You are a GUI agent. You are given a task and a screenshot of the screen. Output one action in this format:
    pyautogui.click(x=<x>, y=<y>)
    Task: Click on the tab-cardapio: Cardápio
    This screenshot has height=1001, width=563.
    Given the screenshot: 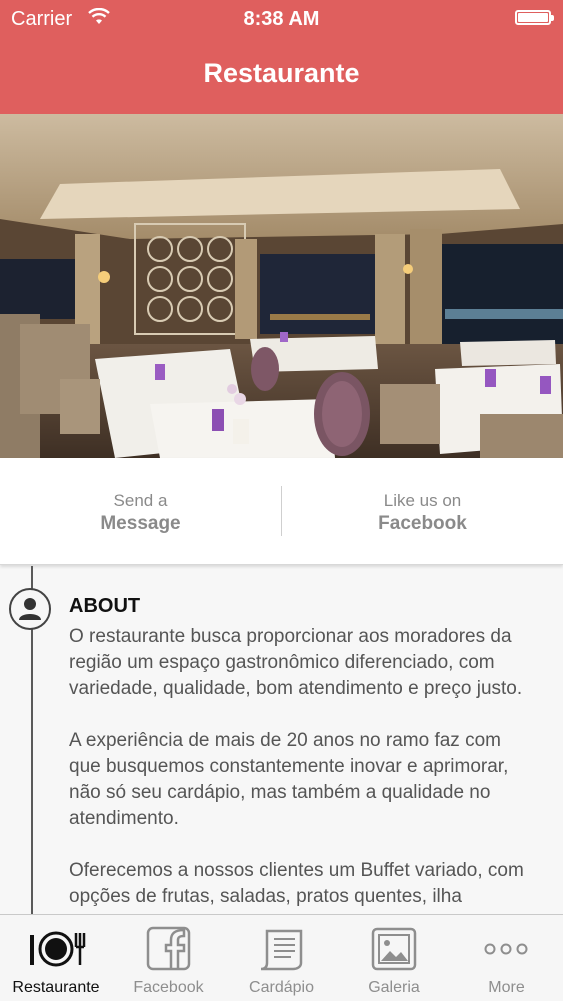 What is the action you would take?
    pyautogui.click(x=281, y=958)
    